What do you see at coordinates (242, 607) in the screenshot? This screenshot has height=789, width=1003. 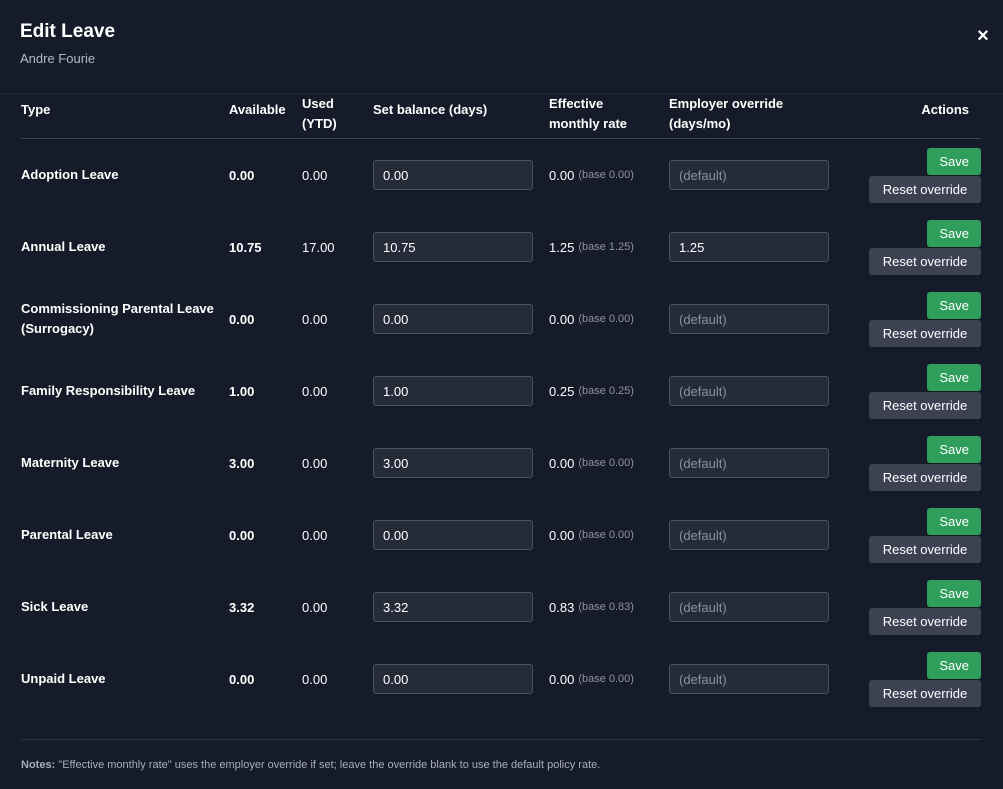 I see `available-value: 3.32` at bounding box center [242, 607].